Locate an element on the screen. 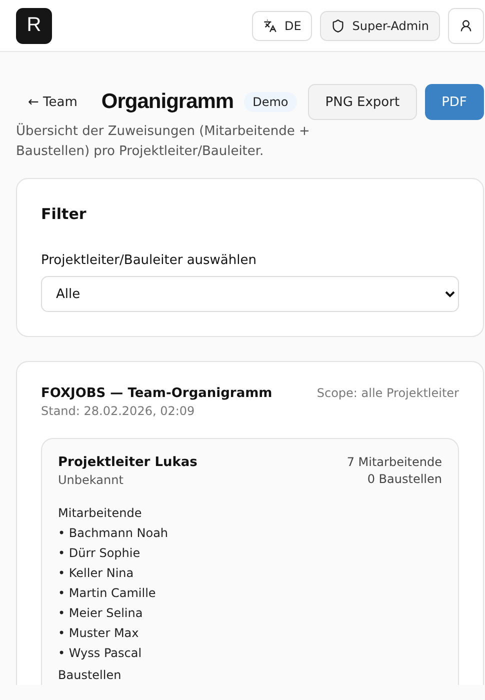 The height and width of the screenshot is (700, 485). leader-name: Projektleiter Lukas is located at coordinates (128, 462).